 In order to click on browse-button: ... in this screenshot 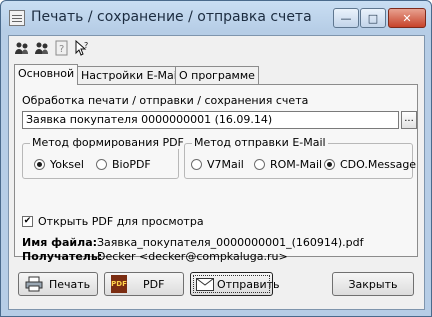, I will do `click(409, 120)`.